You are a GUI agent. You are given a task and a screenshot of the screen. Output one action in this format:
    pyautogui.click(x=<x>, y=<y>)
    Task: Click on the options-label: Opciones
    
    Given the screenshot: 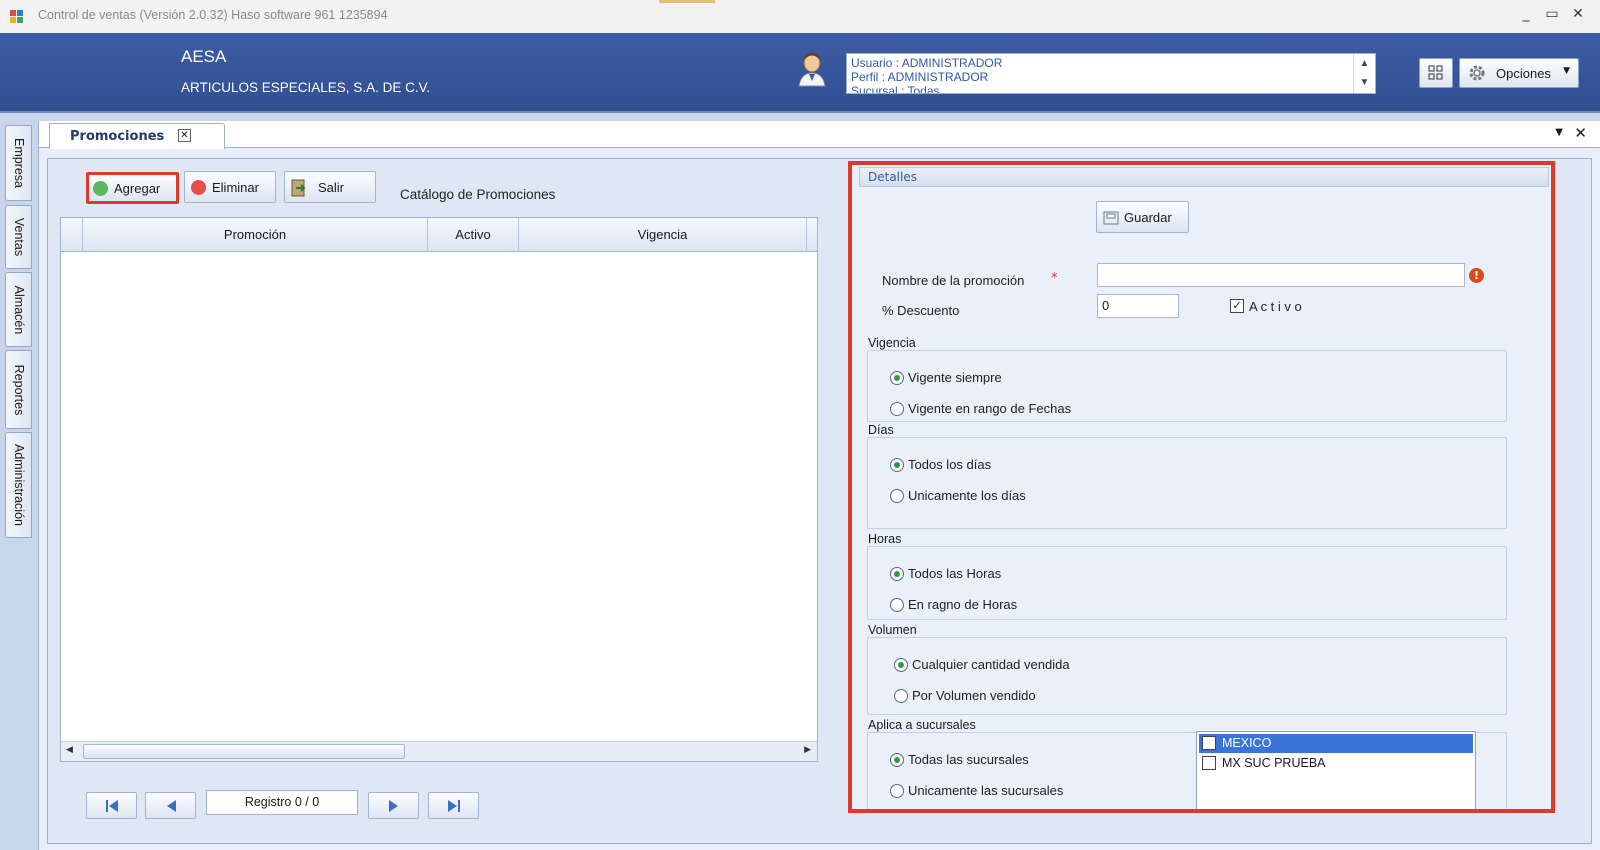 What is the action you would take?
    pyautogui.click(x=1523, y=73)
    